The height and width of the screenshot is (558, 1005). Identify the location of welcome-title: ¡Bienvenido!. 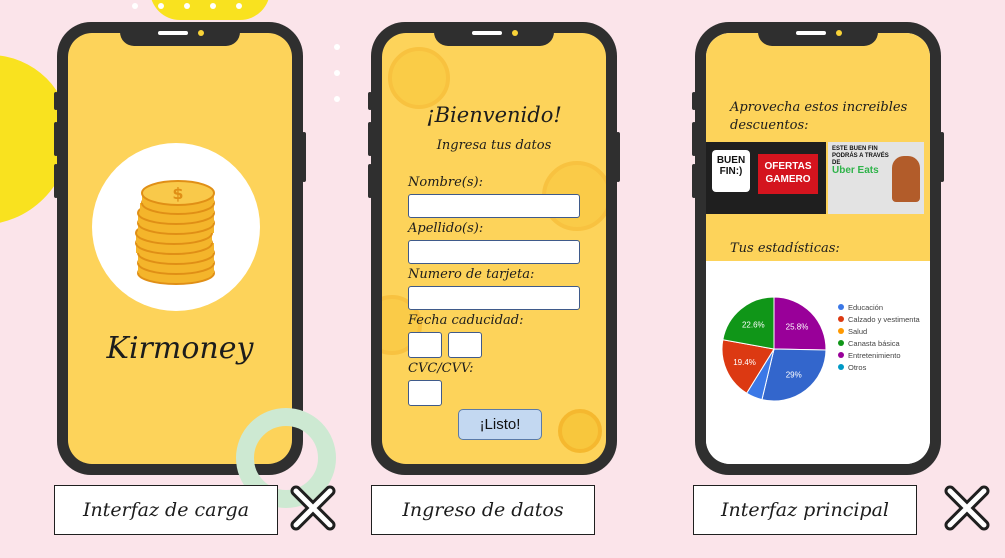
(494, 115).